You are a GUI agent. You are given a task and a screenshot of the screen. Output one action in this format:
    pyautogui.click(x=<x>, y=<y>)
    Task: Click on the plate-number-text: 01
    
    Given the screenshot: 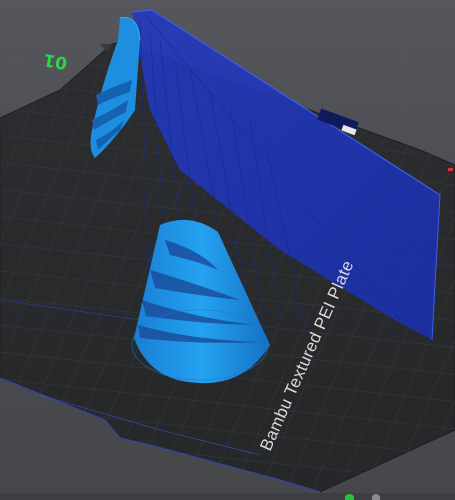 What is the action you would take?
    pyautogui.click(x=55, y=61)
    